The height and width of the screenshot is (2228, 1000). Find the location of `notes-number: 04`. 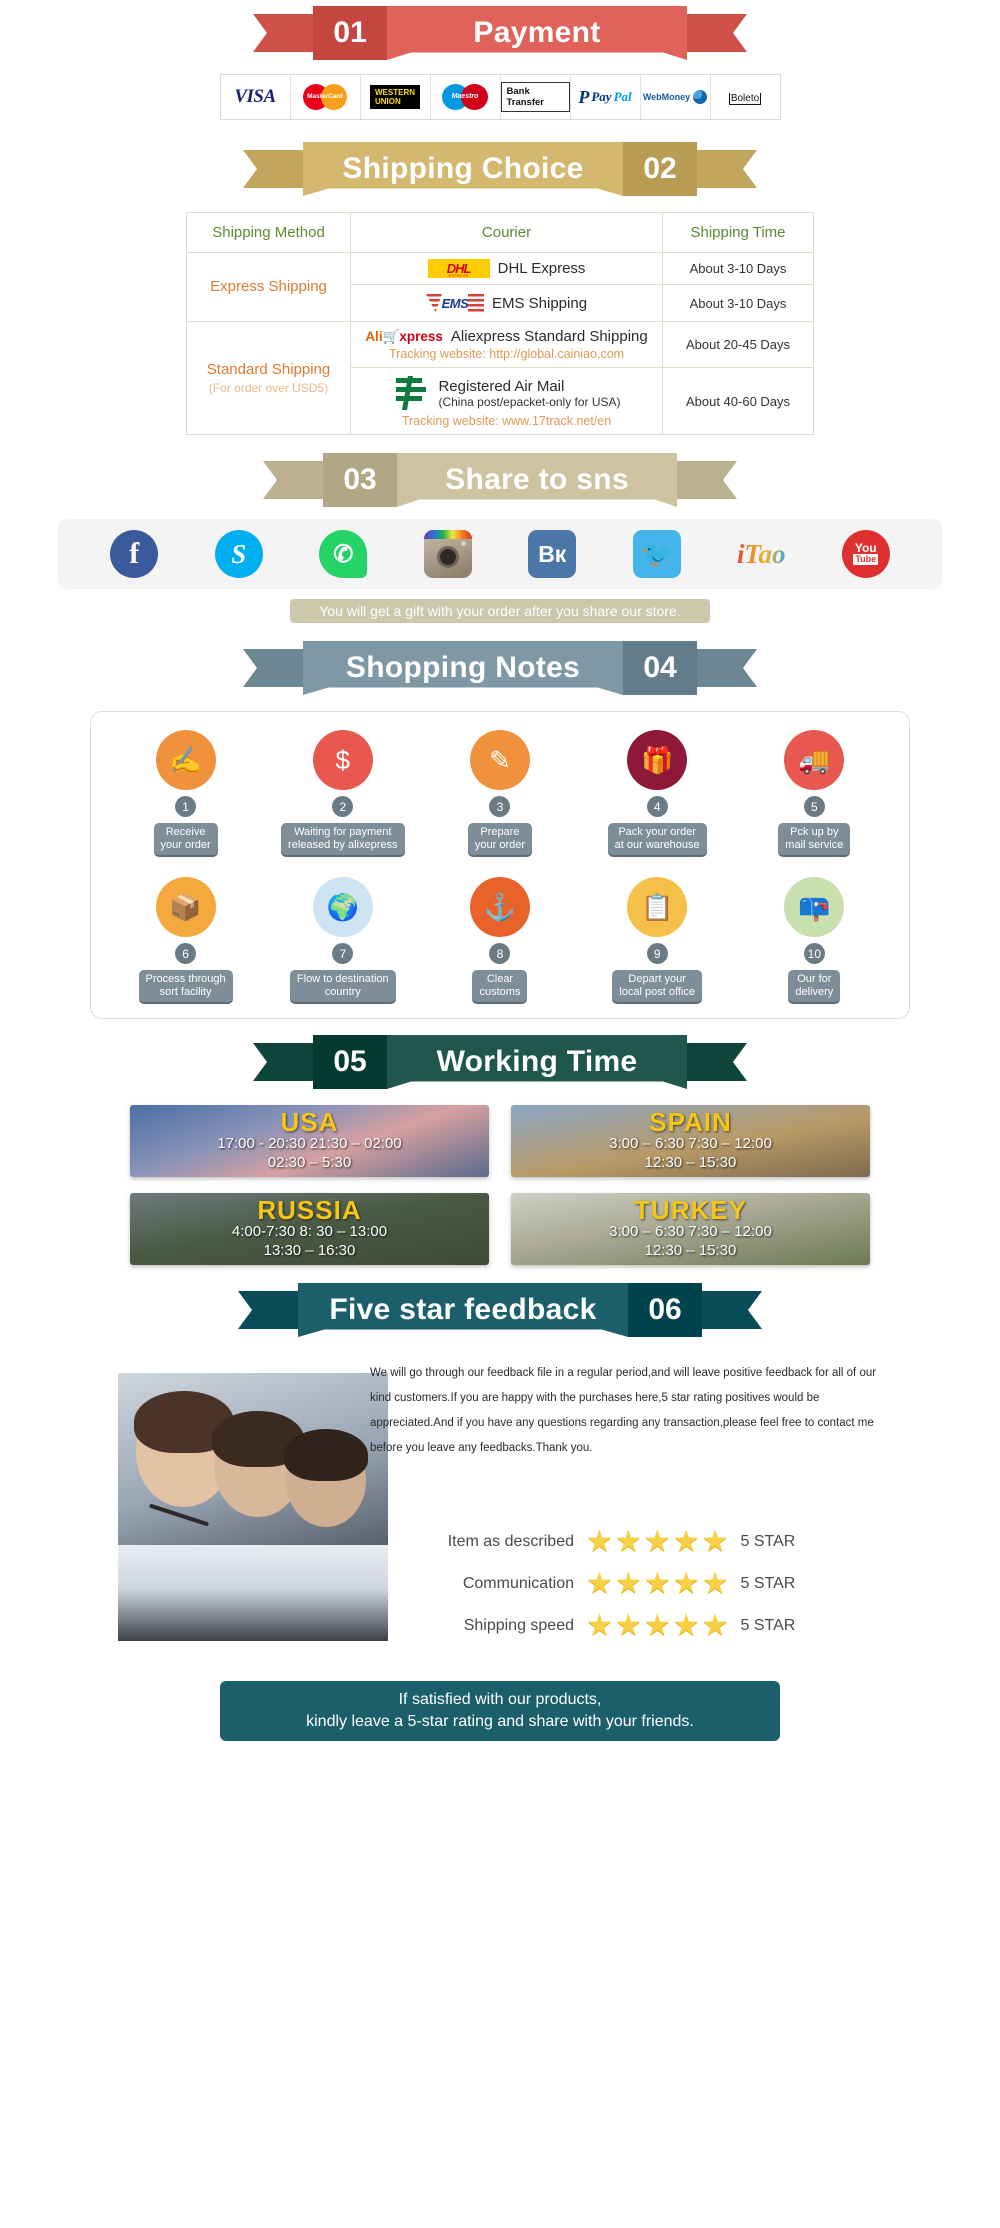

notes-number: 04 is located at coordinates (660, 667).